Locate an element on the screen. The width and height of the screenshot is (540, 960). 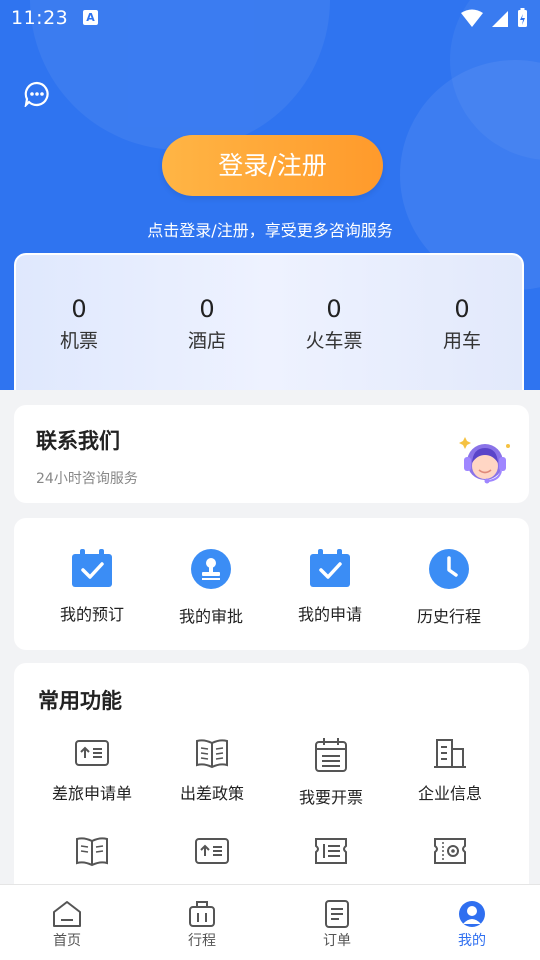
item-label: 差旅申请单 is located at coordinates (91, 793).